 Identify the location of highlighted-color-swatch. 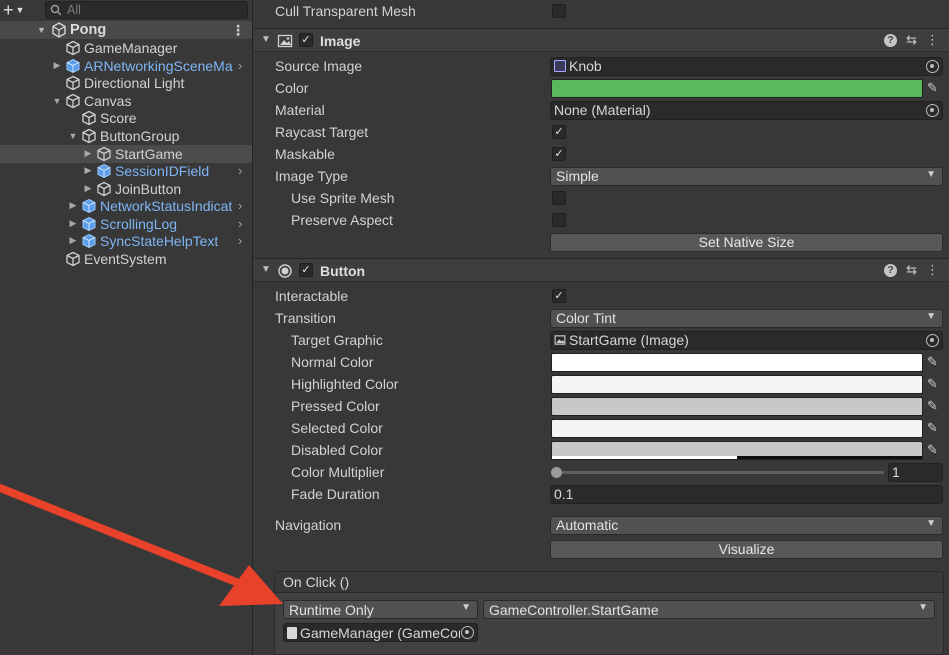
(737, 384).